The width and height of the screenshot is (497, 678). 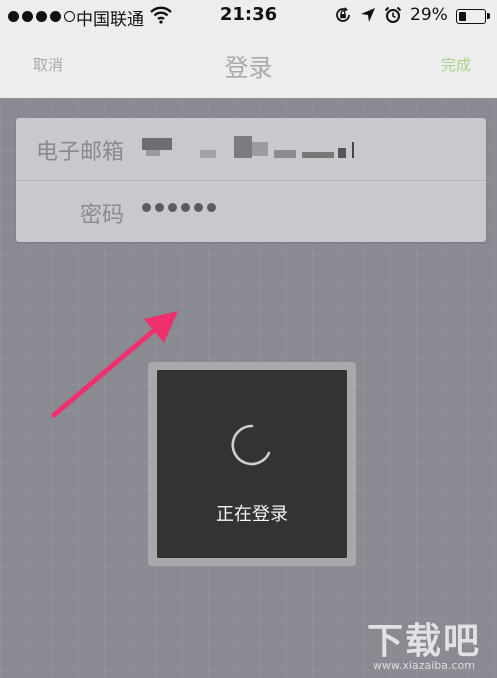 I want to click on battery-percentage: 29%, so click(x=429, y=15).